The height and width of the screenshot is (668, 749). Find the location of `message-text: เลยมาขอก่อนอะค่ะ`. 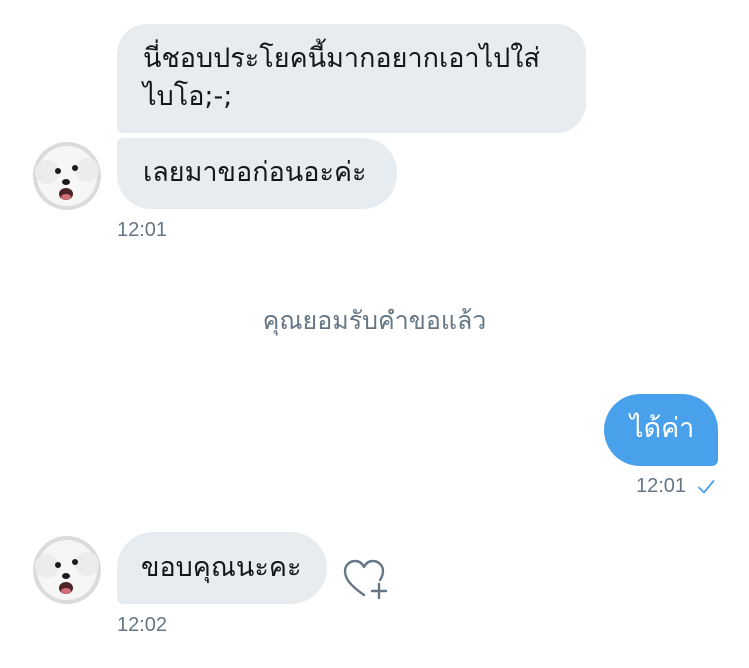

message-text: เลยมาขอก่อนอะค่ะ is located at coordinates (255, 172).